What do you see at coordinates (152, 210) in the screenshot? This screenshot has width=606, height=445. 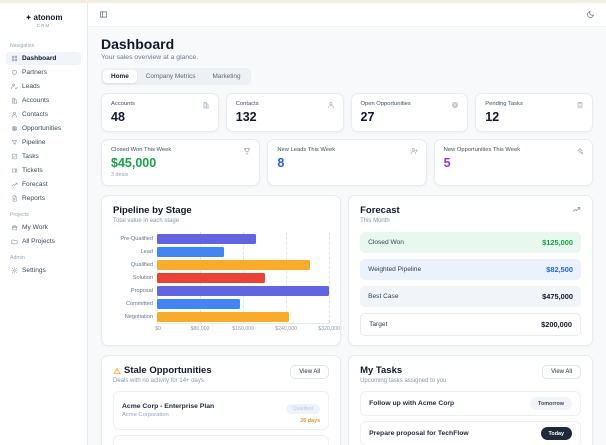 I see `pipeline-title: Pipeline by Stage` at bounding box center [152, 210].